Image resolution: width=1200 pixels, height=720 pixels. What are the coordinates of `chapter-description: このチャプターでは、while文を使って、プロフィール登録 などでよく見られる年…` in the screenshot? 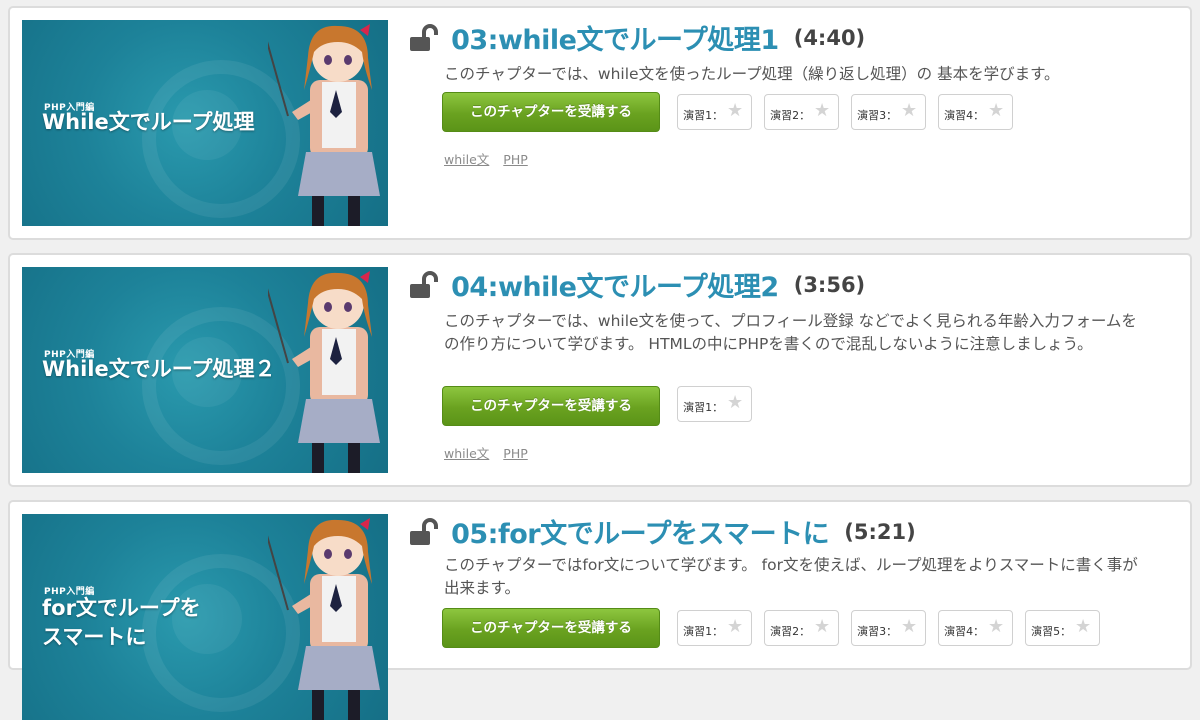 It's located at (790, 332).